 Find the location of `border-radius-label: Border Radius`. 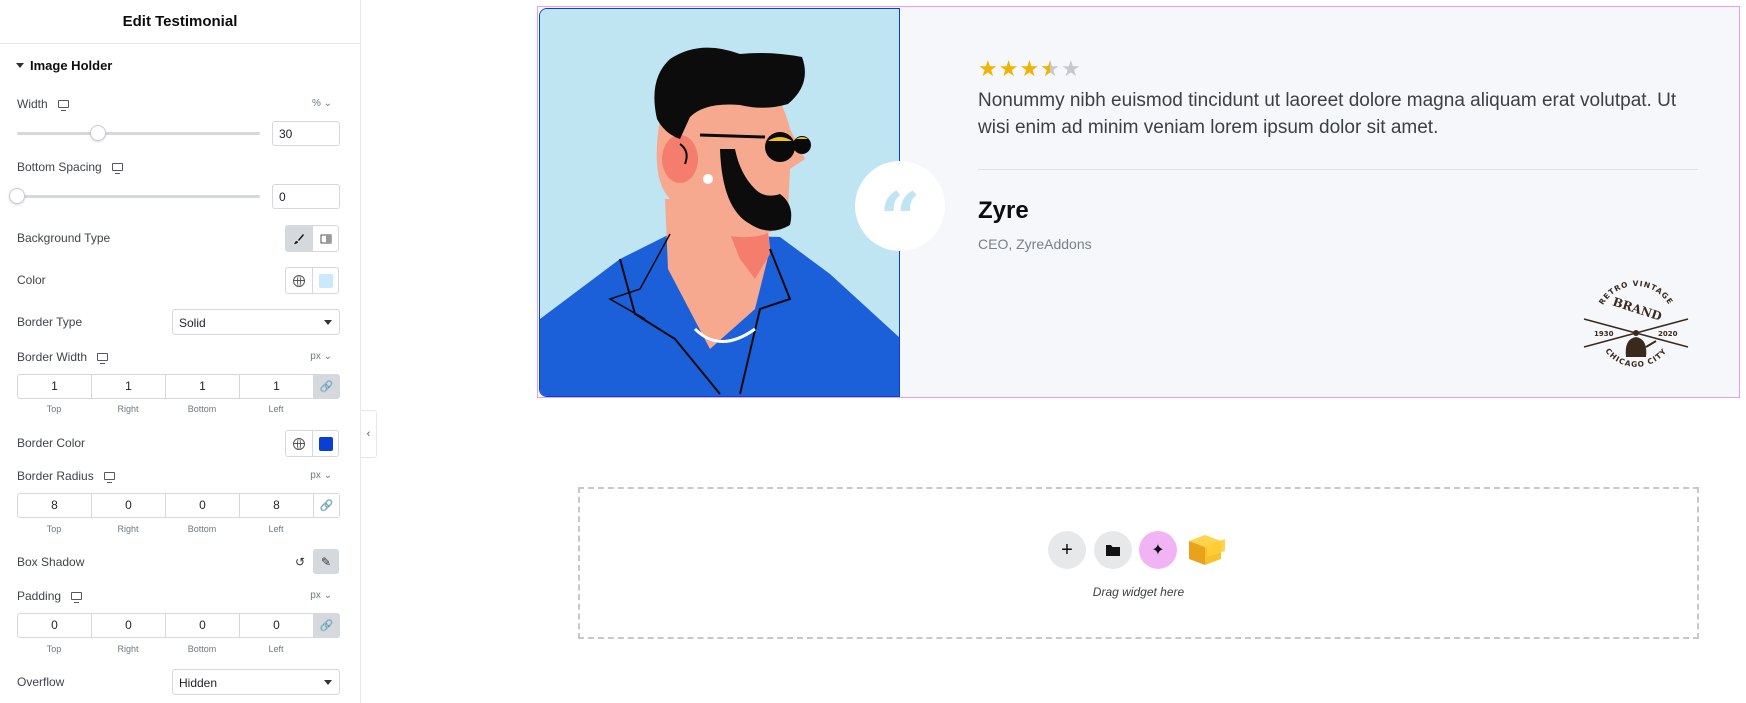

border-radius-label: Border Radius is located at coordinates (66, 476).